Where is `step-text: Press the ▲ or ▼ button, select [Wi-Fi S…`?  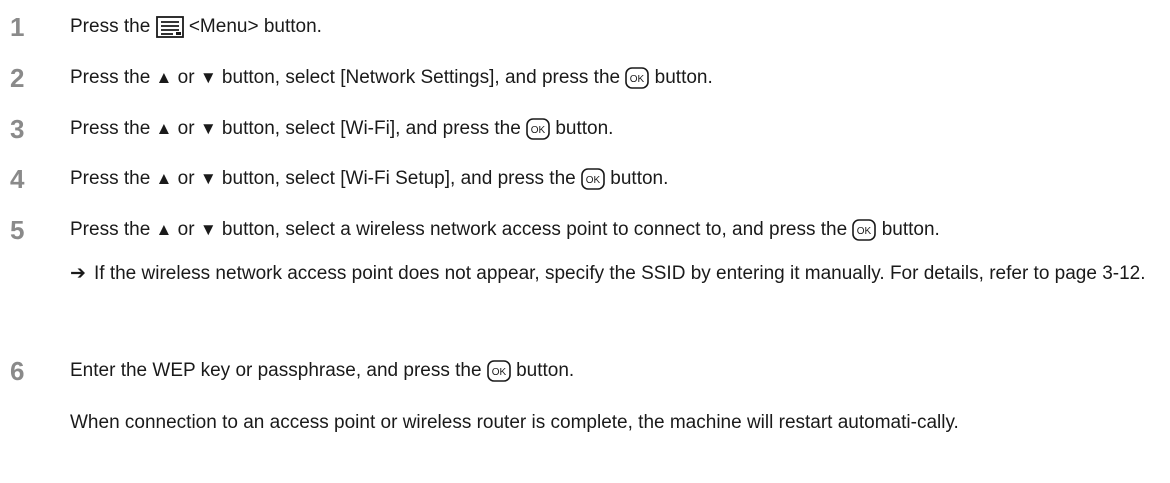
step-text: Press the ▲ or ▼ button, select [Wi-Fi S… is located at coordinates (369, 179).